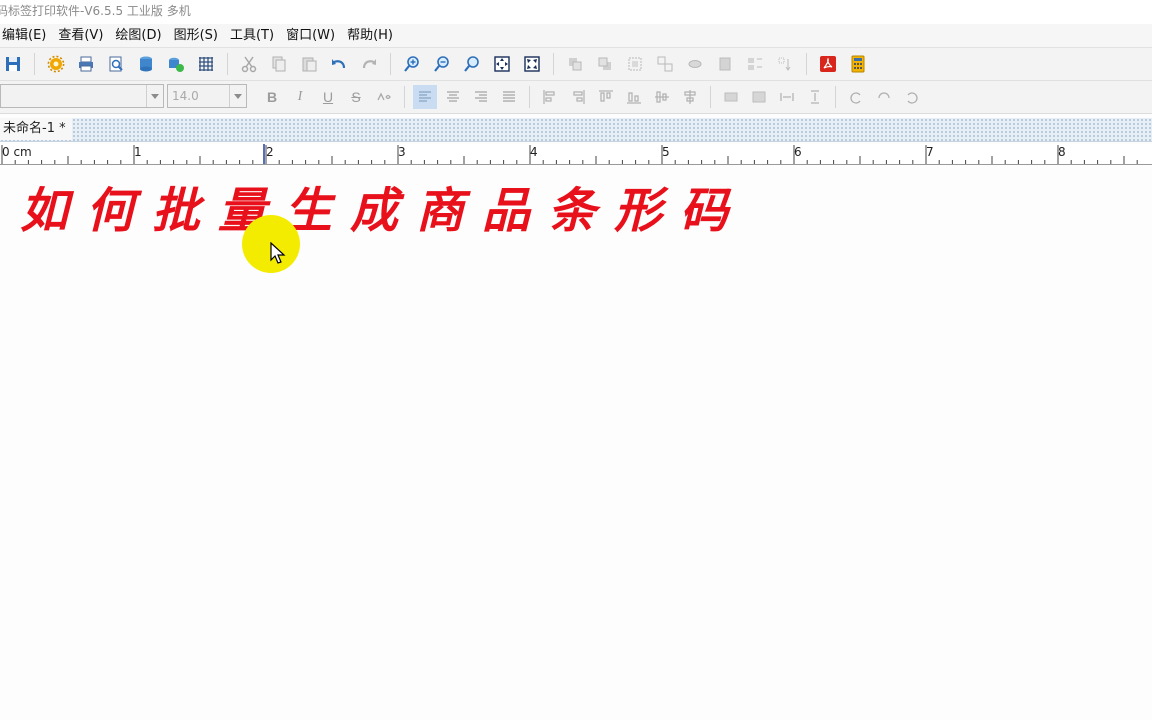 The width and height of the screenshot is (1152, 720). I want to click on zoom-icon, so click(471, 64).